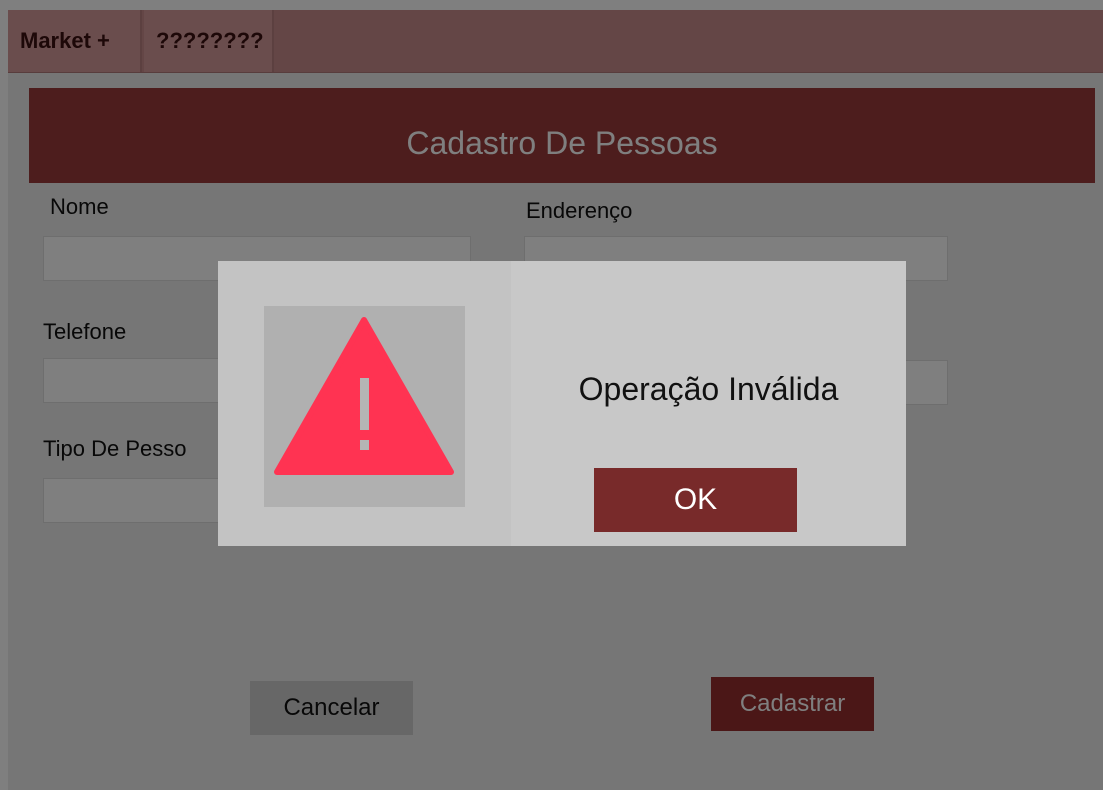 This screenshot has height=790, width=1103. Describe the element at coordinates (695, 500) in the screenshot. I see `ok-button: OK` at that location.